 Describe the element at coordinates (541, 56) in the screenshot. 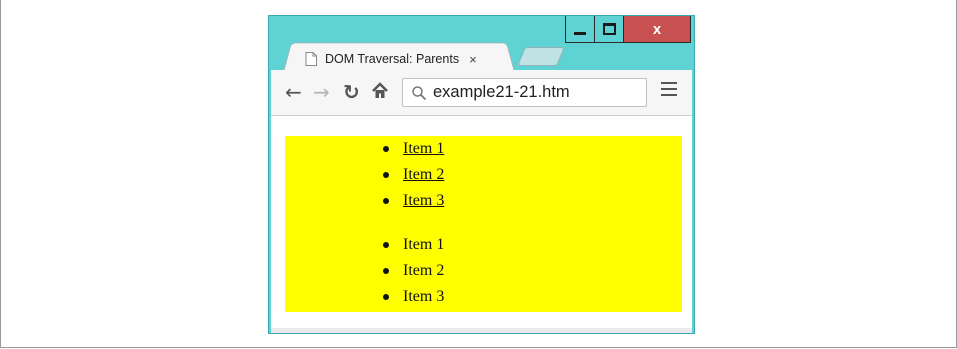

I see `new-tab-button` at that location.